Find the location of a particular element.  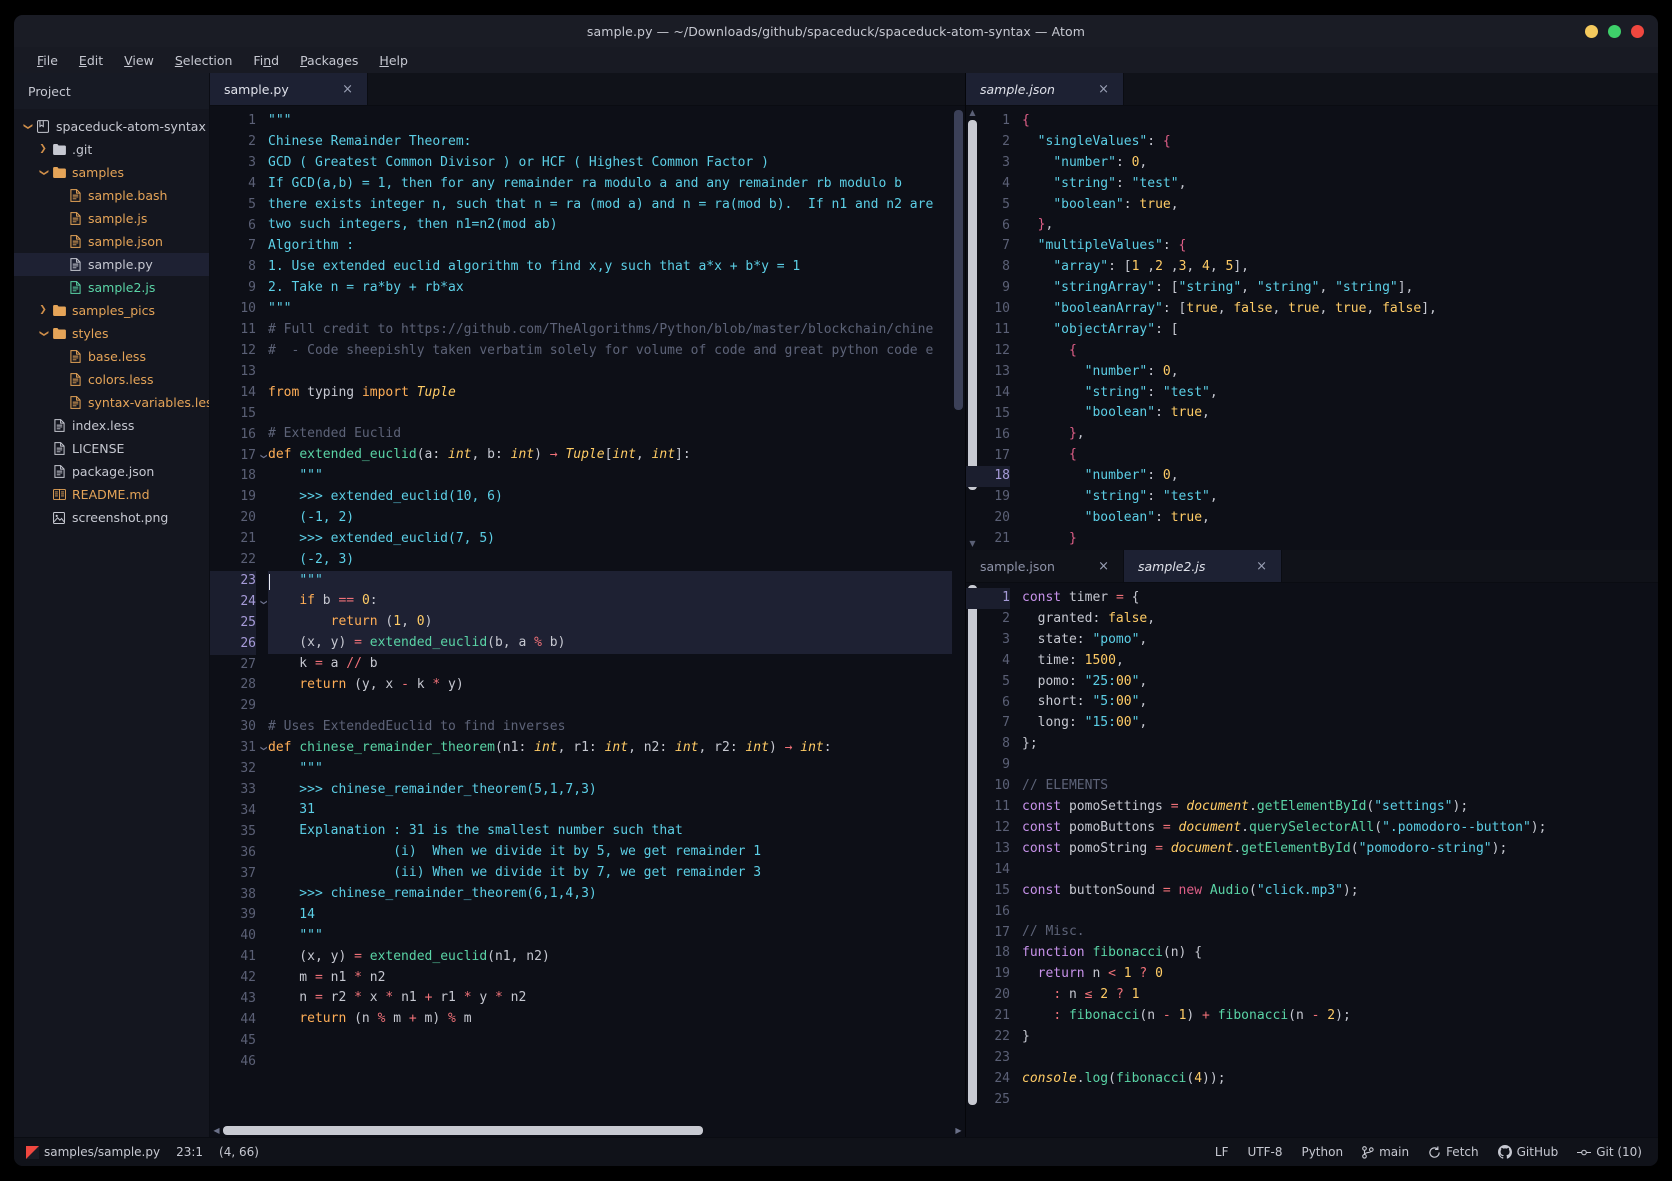

git-branch-icon is located at coordinates (1368, 1152).